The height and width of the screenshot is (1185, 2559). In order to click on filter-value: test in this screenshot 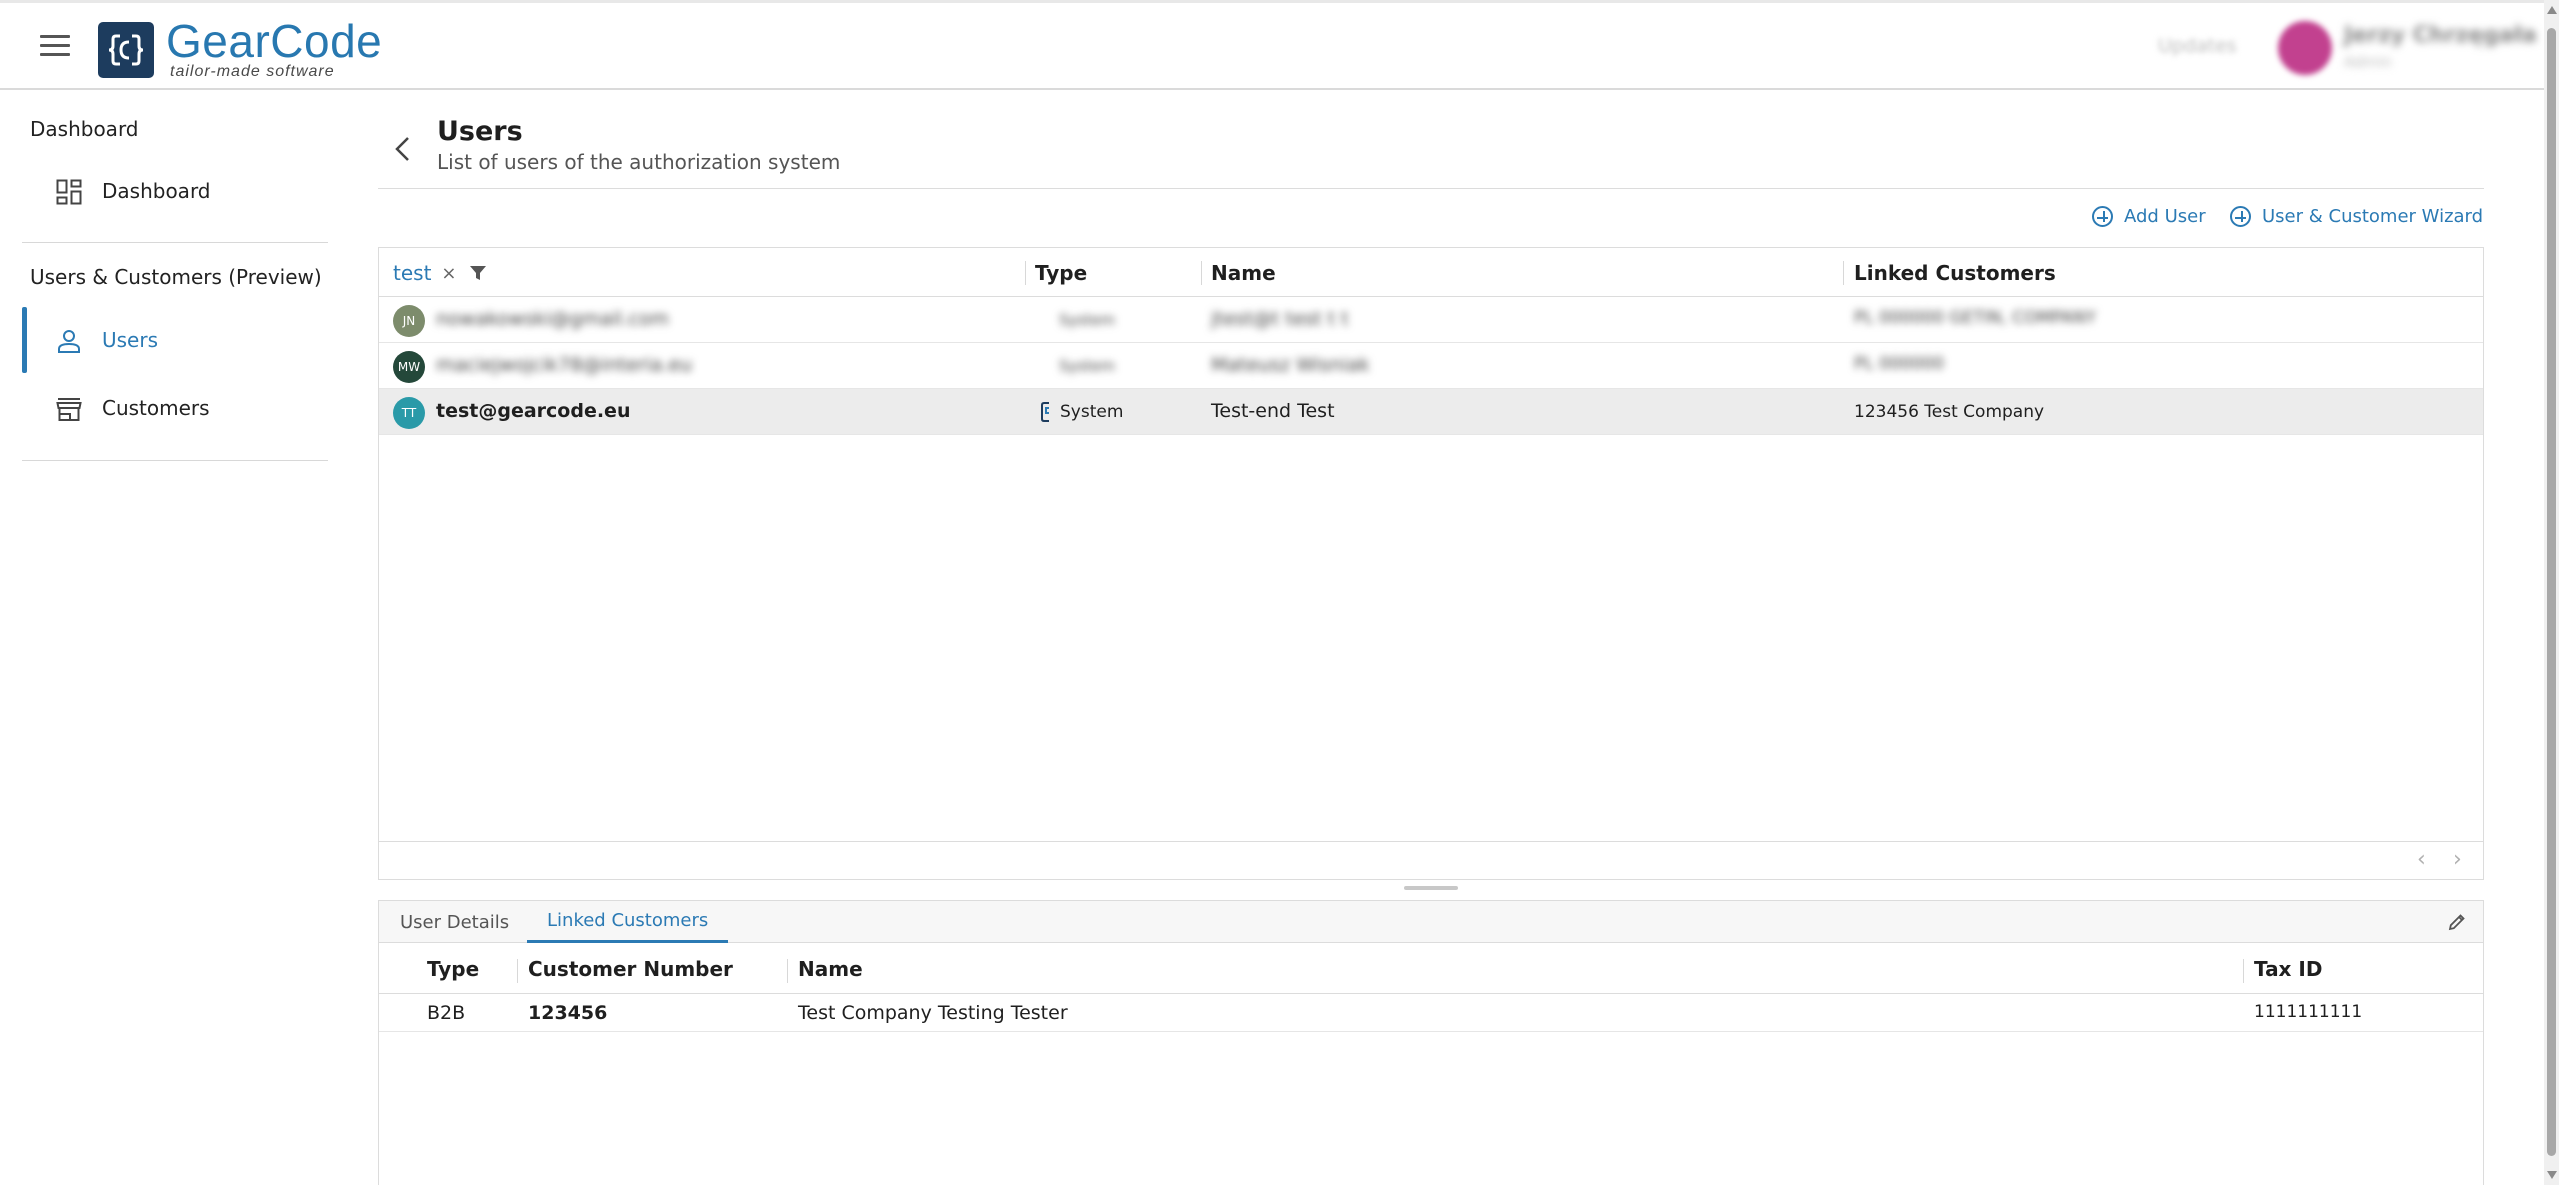, I will do `click(412, 273)`.